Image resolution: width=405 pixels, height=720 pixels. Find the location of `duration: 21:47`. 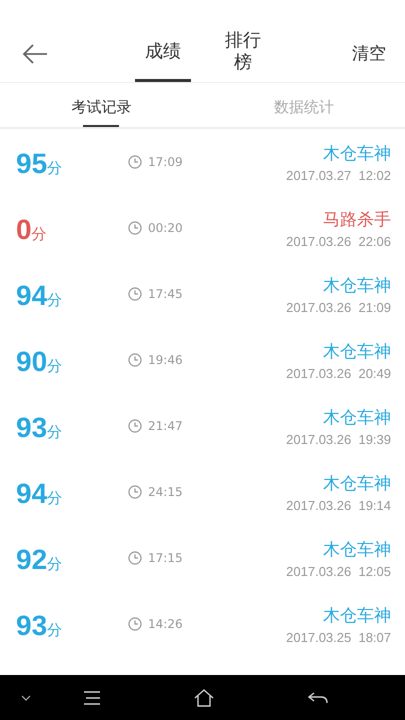

duration: 21:47 is located at coordinates (165, 426).